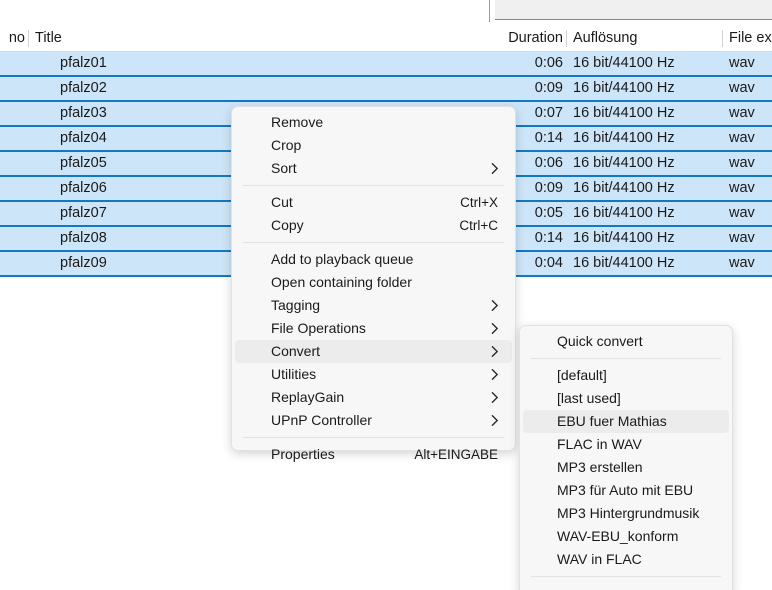 This screenshot has width=772, height=590. I want to click on menu-item-sort: Sort, so click(373, 168).